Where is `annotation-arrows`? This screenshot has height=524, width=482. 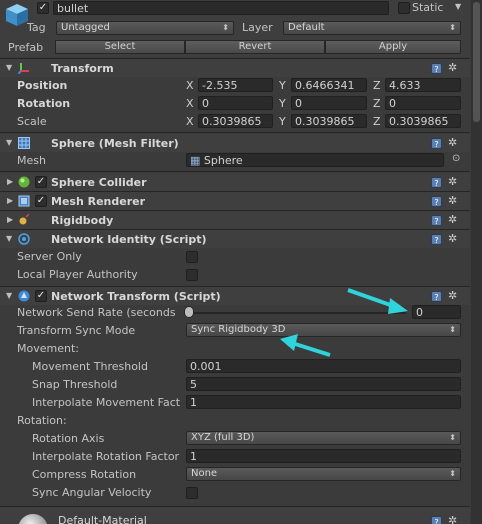
annotation-arrows is located at coordinates (344, 322).